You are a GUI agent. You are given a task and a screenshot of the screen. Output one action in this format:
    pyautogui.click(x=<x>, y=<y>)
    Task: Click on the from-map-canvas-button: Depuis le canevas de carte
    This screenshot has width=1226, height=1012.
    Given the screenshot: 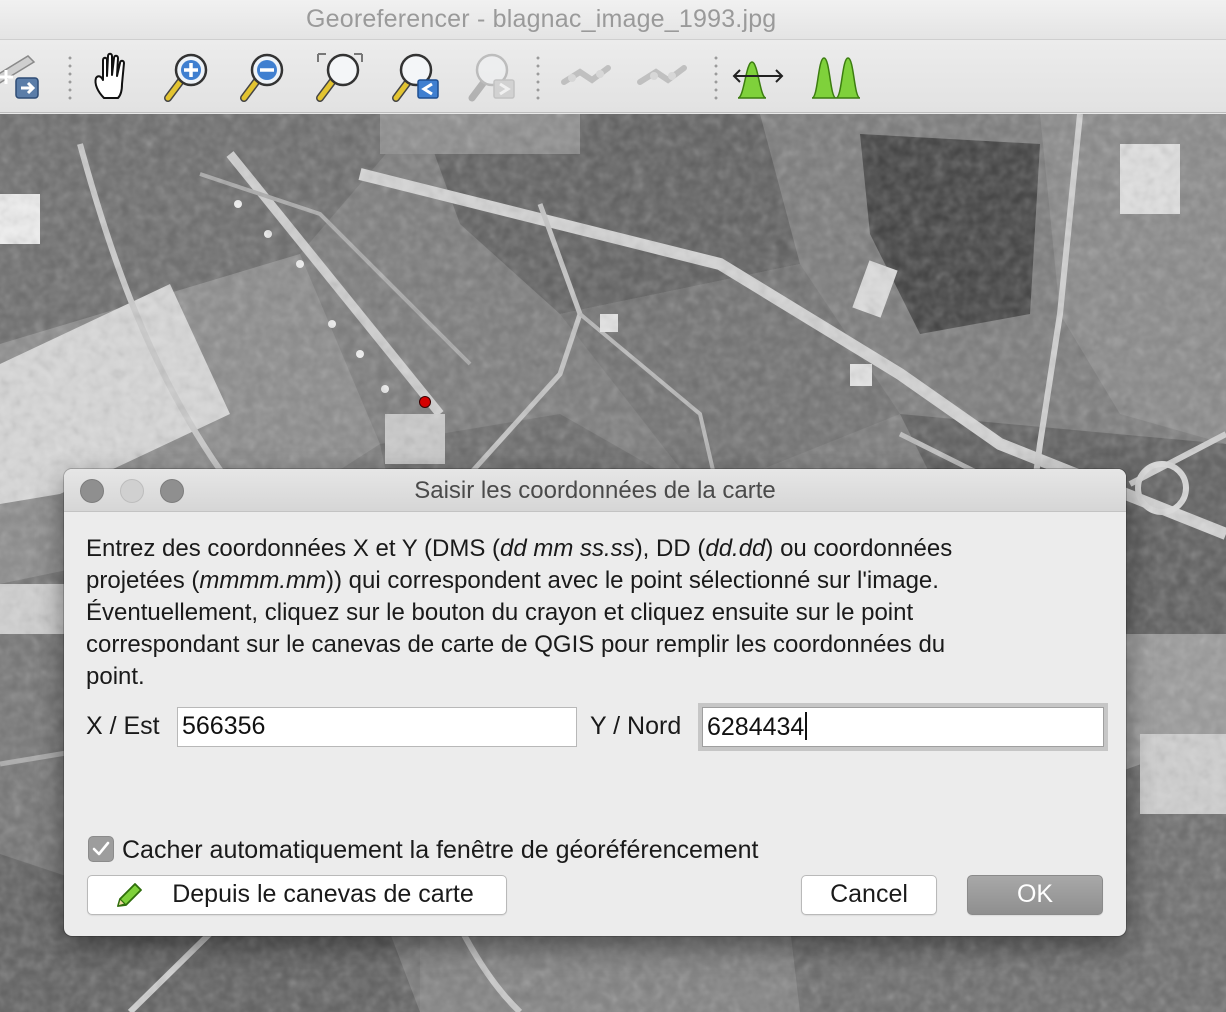 What is the action you would take?
    pyautogui.click(x=297, y=895)
    